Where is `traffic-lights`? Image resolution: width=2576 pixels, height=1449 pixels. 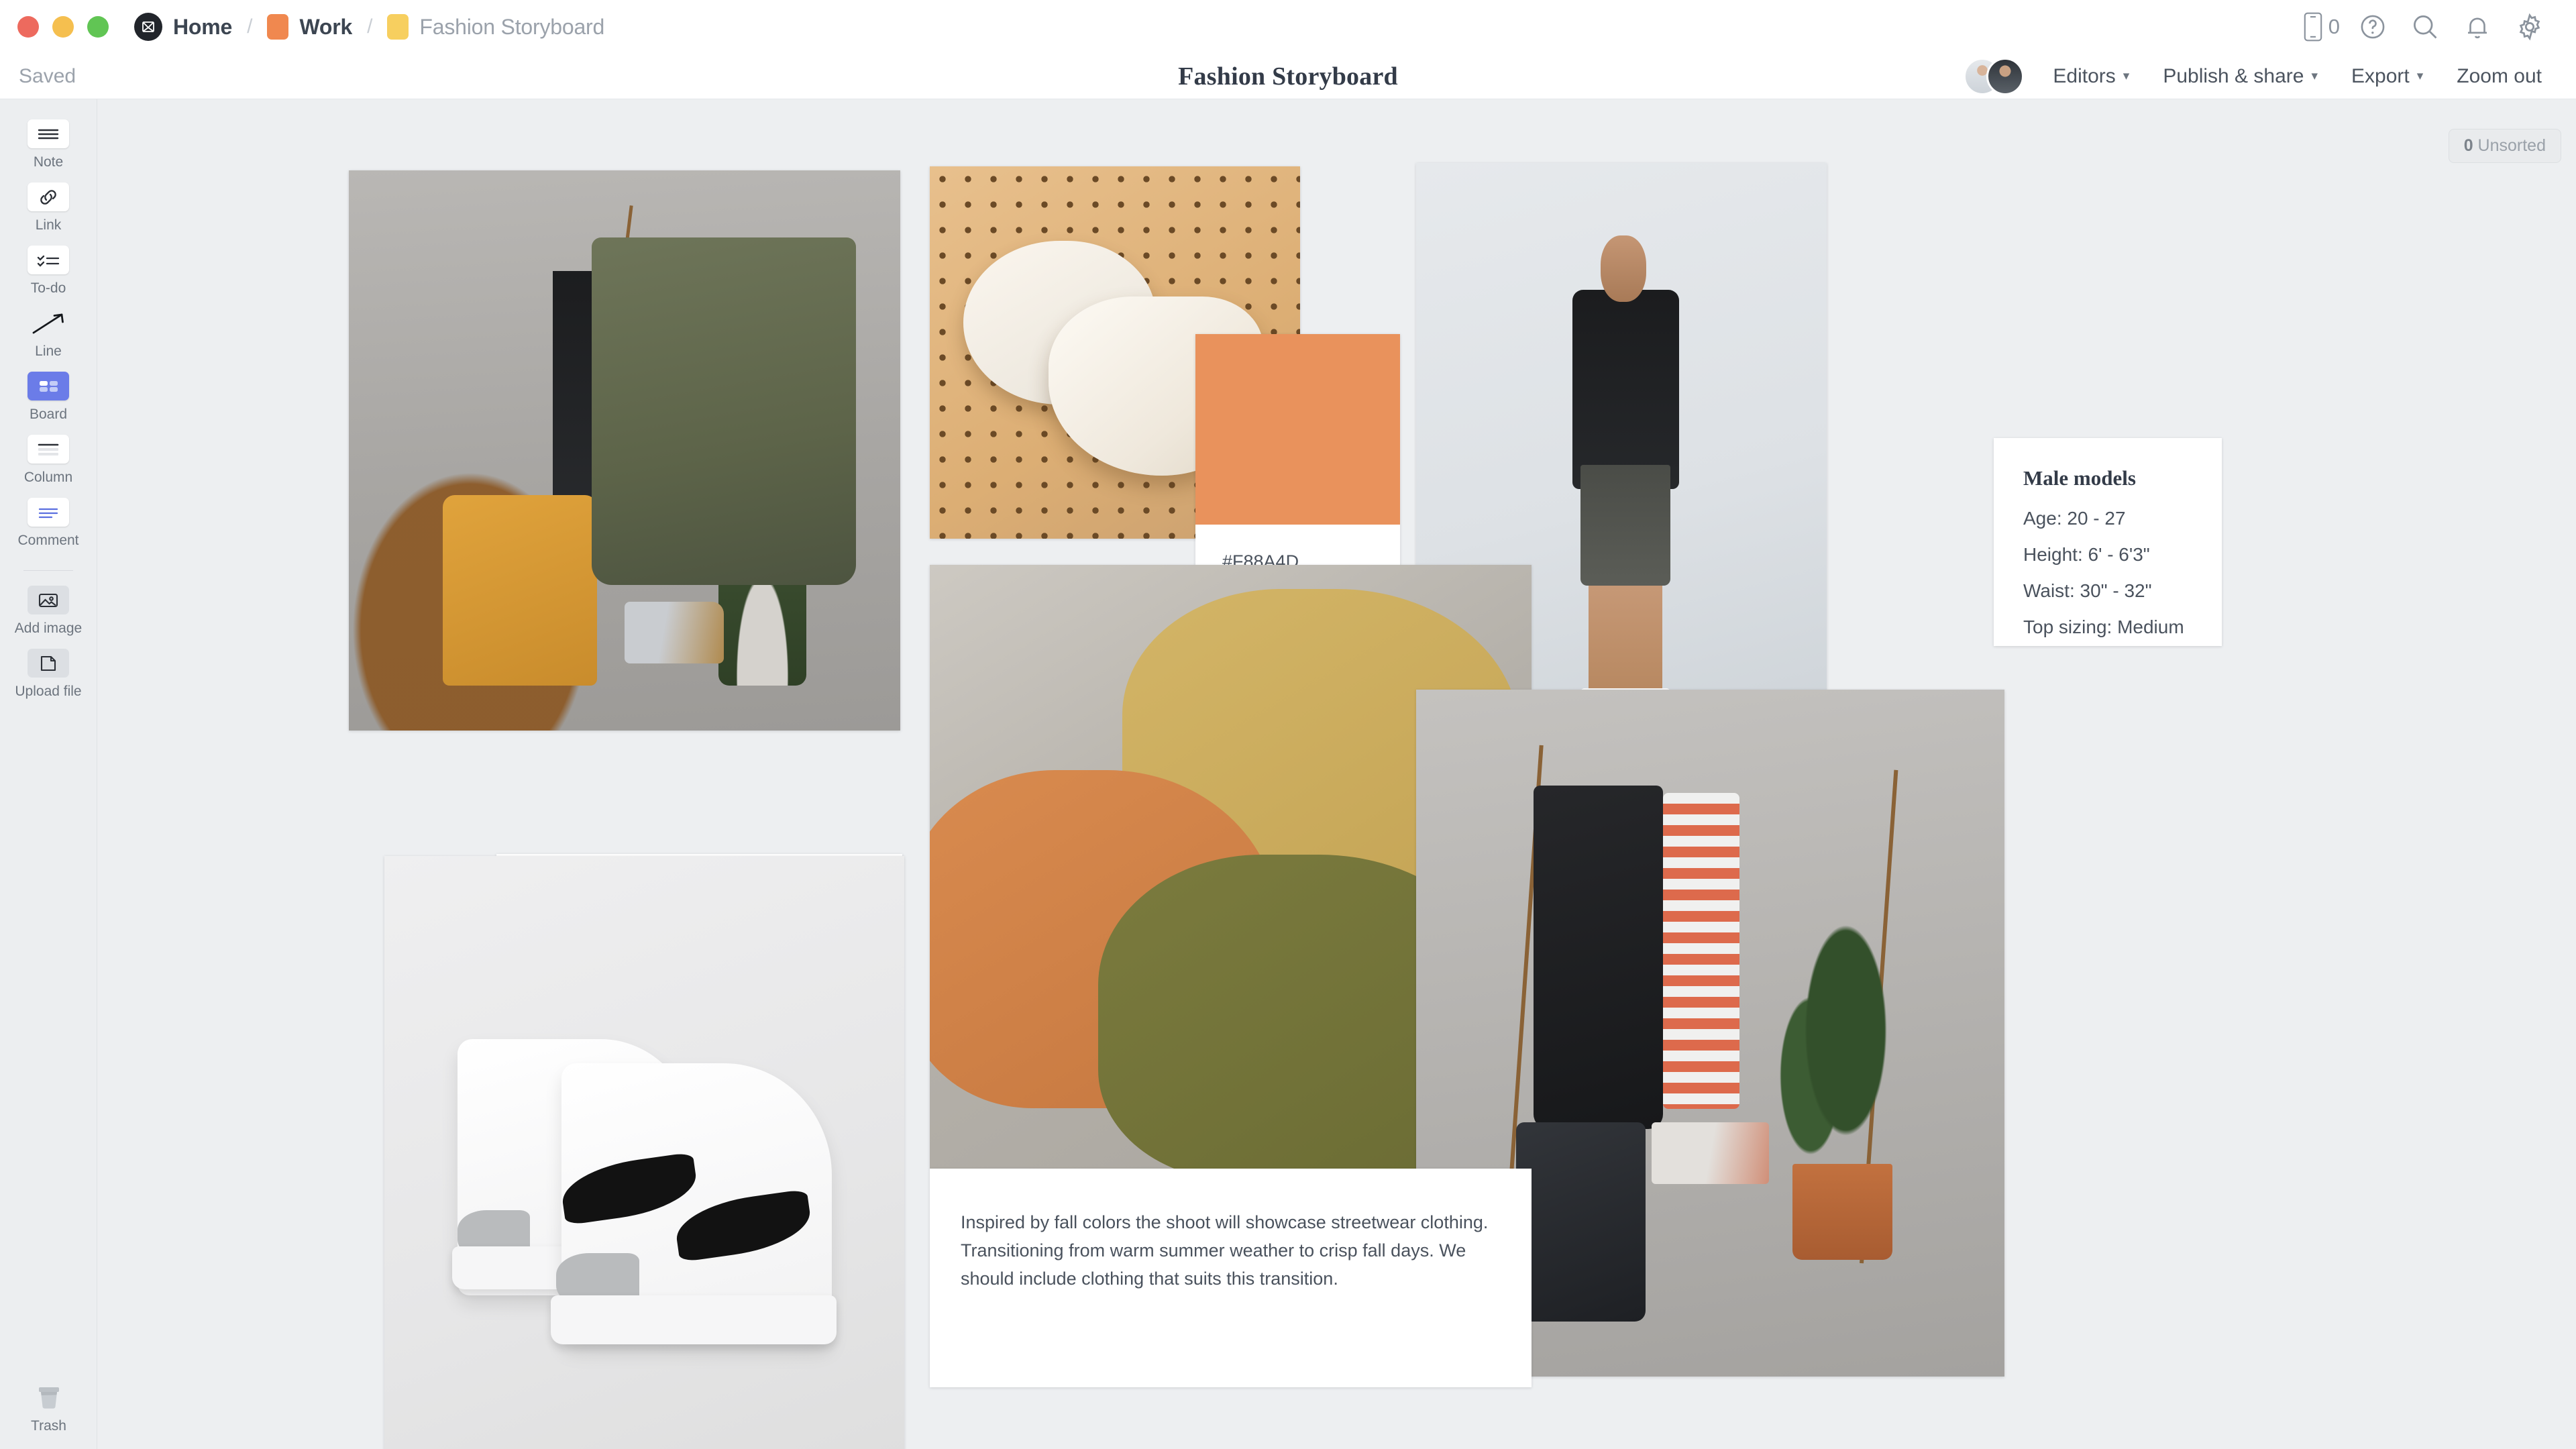 traffic-lights is located at coordinates (54, 27).